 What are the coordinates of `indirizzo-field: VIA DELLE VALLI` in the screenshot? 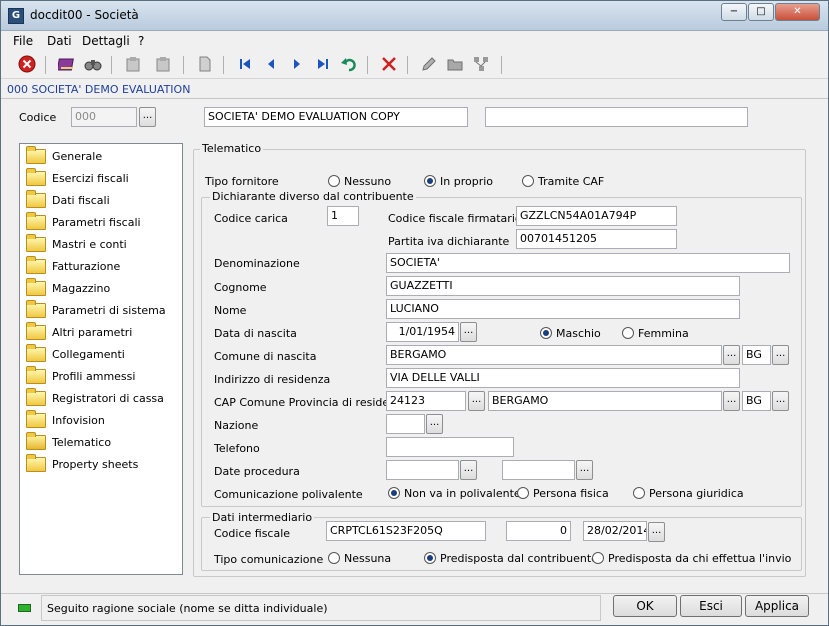 It's located at (563, 378).